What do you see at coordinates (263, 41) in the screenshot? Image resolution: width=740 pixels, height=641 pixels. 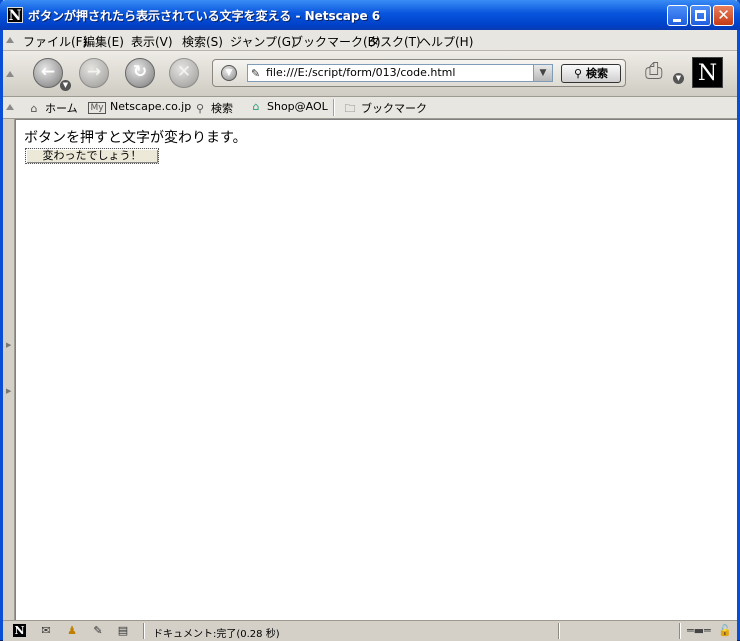 I see `menu-go: ジャンプ(G)` at bounding box center [263, 41].